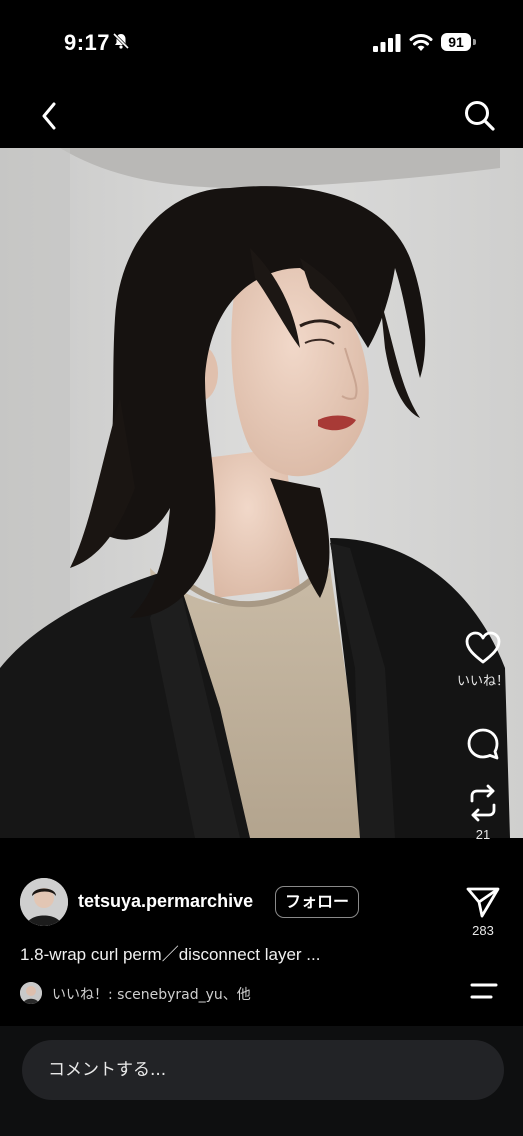 Image resolution: width=523 pixels, height=1136 pixels. Describe the element at coordinates (483, 902) in the screenshot. I see `send-icon` at that location.